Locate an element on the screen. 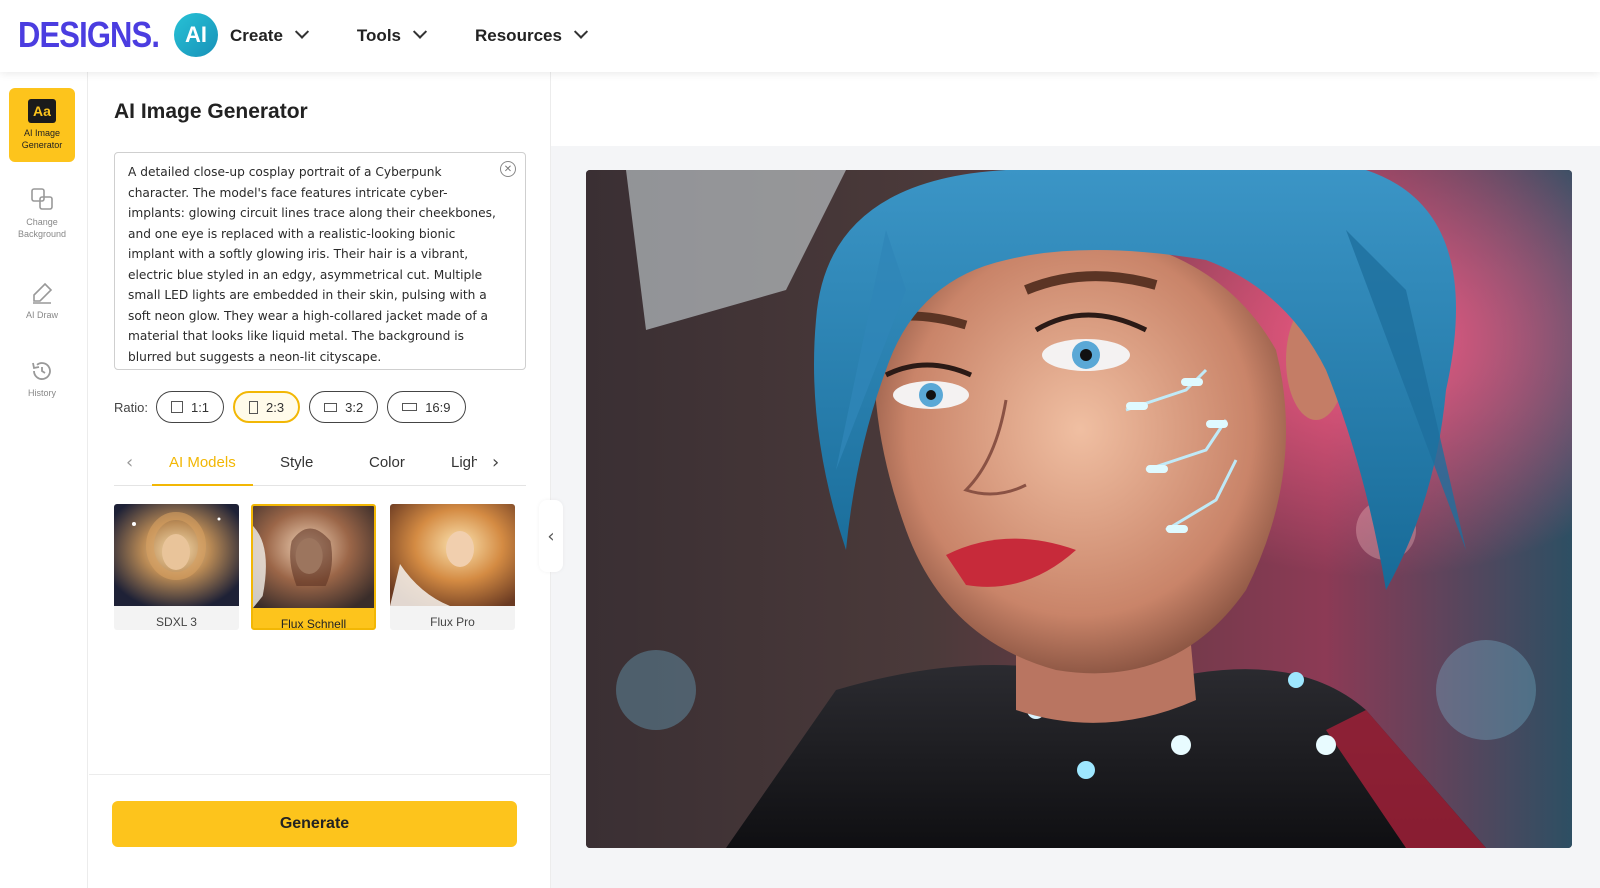 Image resolution: width=1600 pixels, height=888 pixels. widescreen-ratio-icon is located at coordinates (410, 407).